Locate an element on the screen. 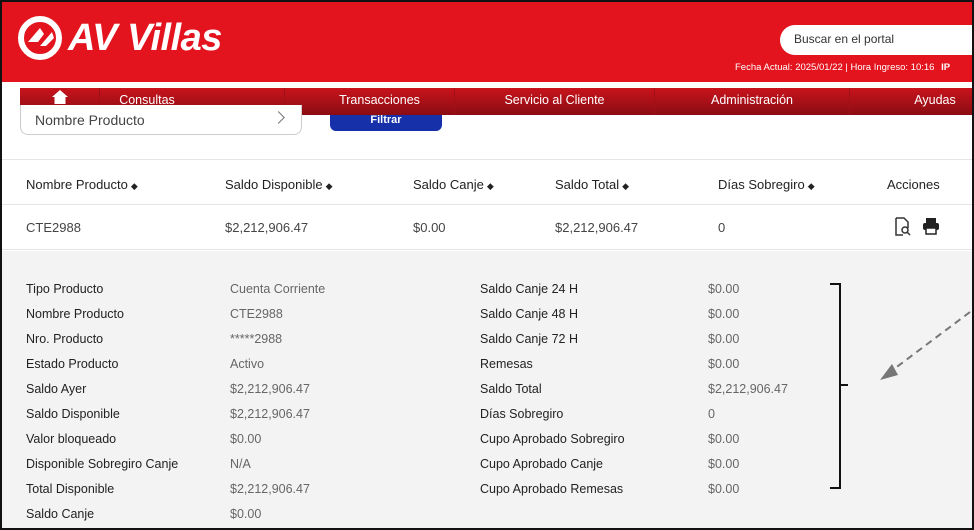 The height and width of the screenshot is (530, 974). detail-label: Saldo Ayer is located at coordinates (56, 389).